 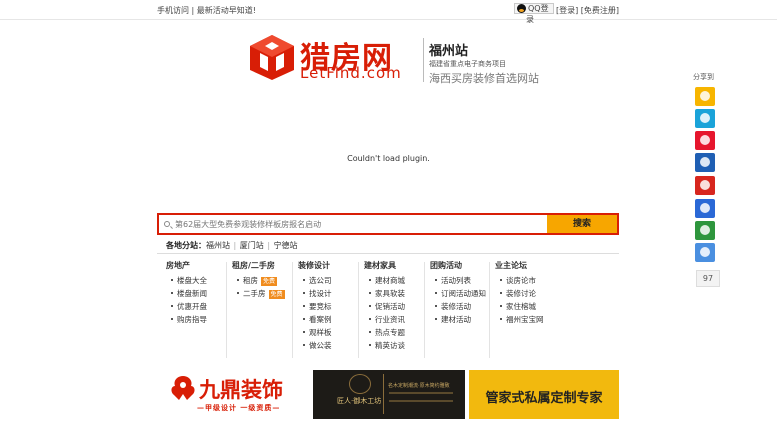 I want to click on ad3-title: 管家式私属定制专家, so click(x=544, y=398).